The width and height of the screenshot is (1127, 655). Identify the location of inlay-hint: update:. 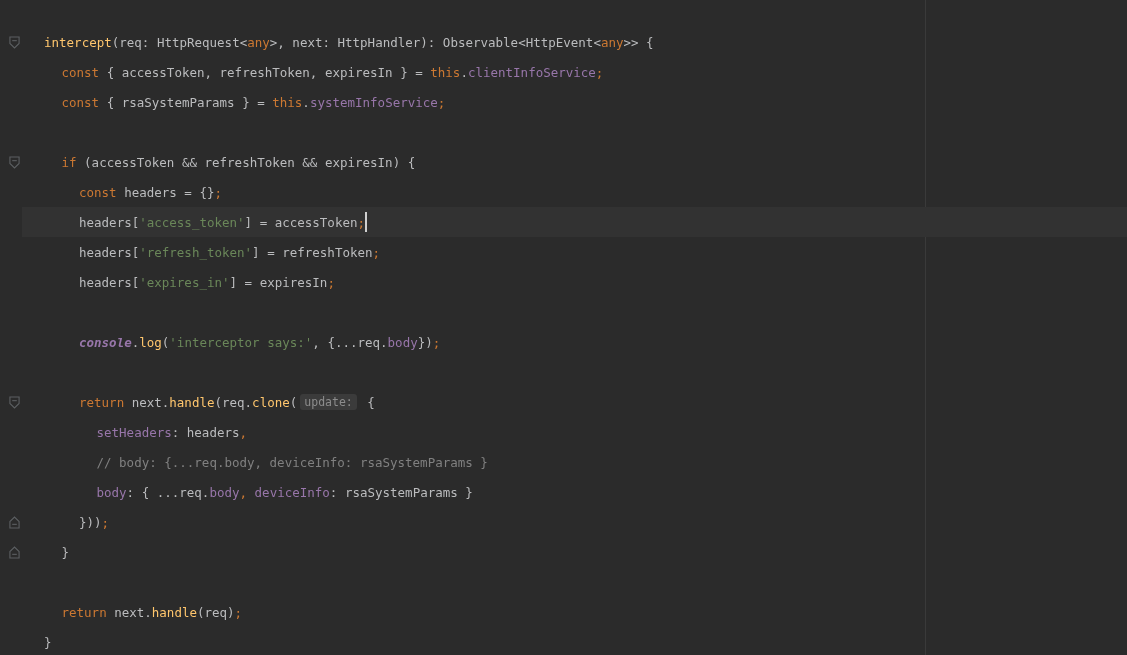
(328, 402).